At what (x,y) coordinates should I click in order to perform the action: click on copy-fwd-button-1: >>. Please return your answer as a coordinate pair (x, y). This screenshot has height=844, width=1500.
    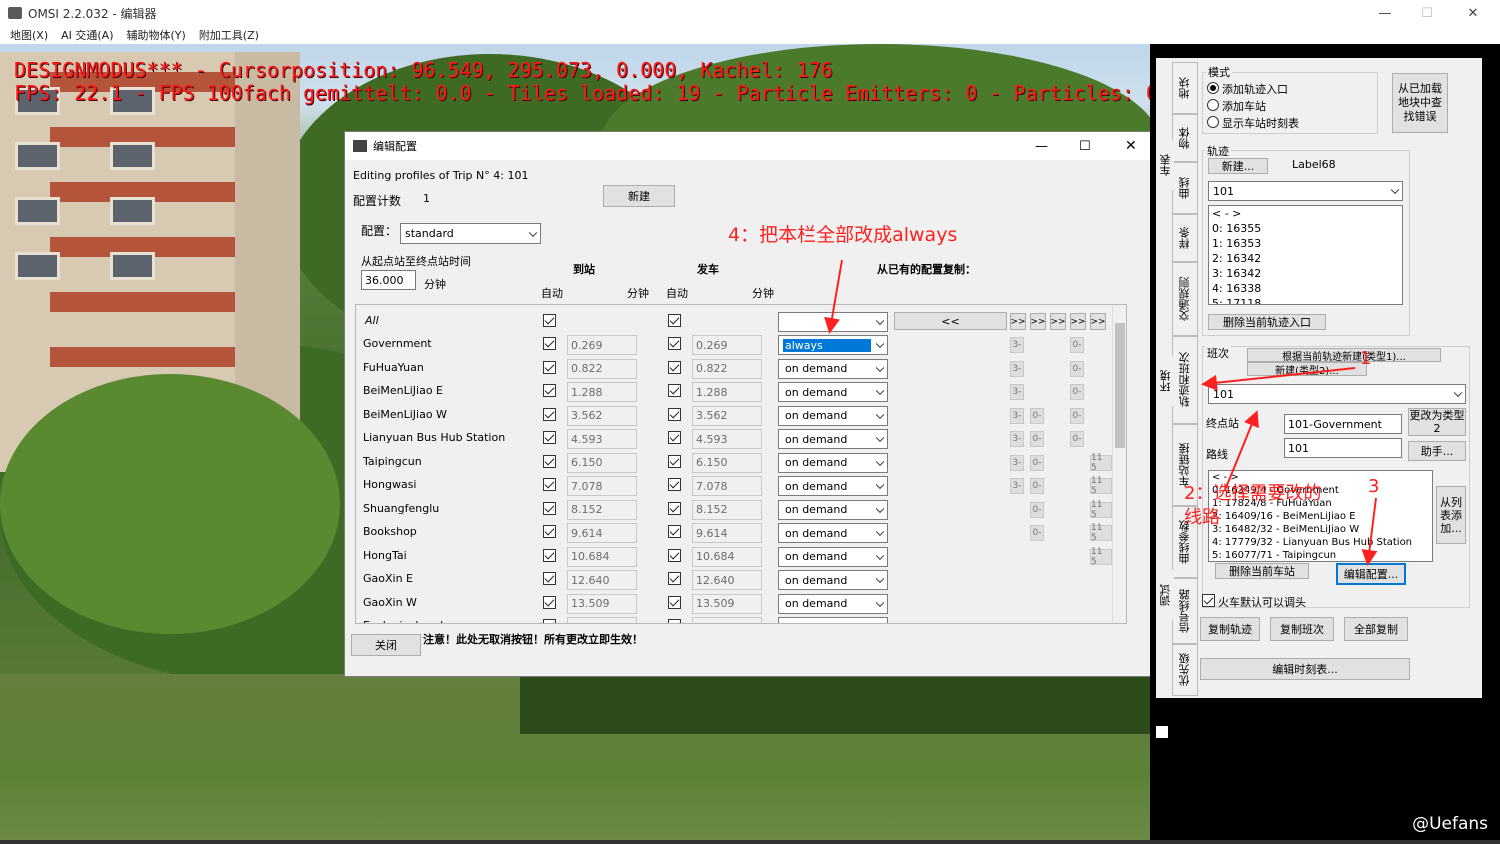
    Looking at the image, I should click on (1018, 321).